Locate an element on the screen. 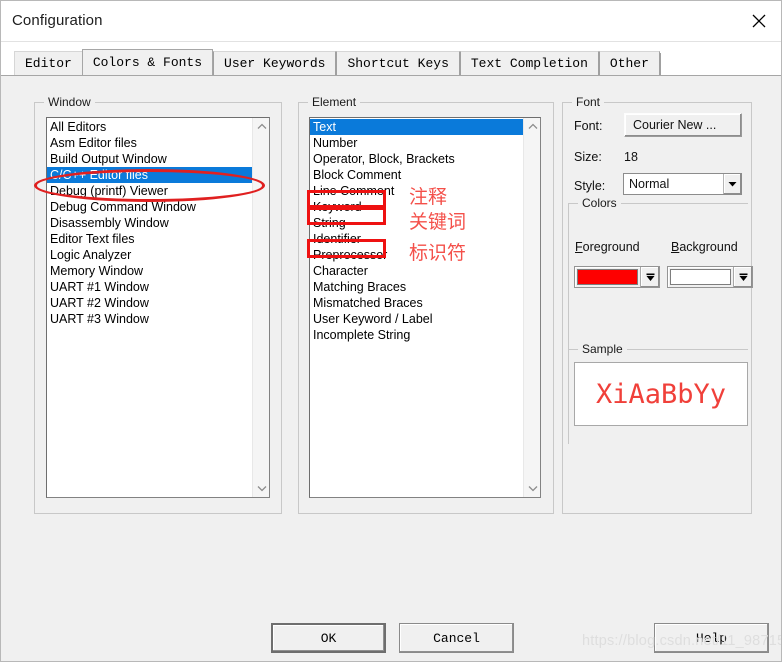 The image size is (782, 662). window-list-scrollbar is located at coordinates (260, 307).